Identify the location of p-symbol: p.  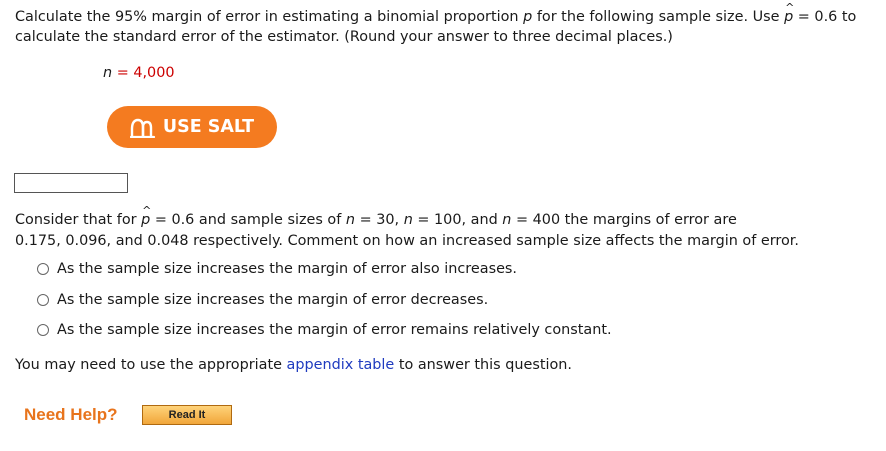
(528, 17).